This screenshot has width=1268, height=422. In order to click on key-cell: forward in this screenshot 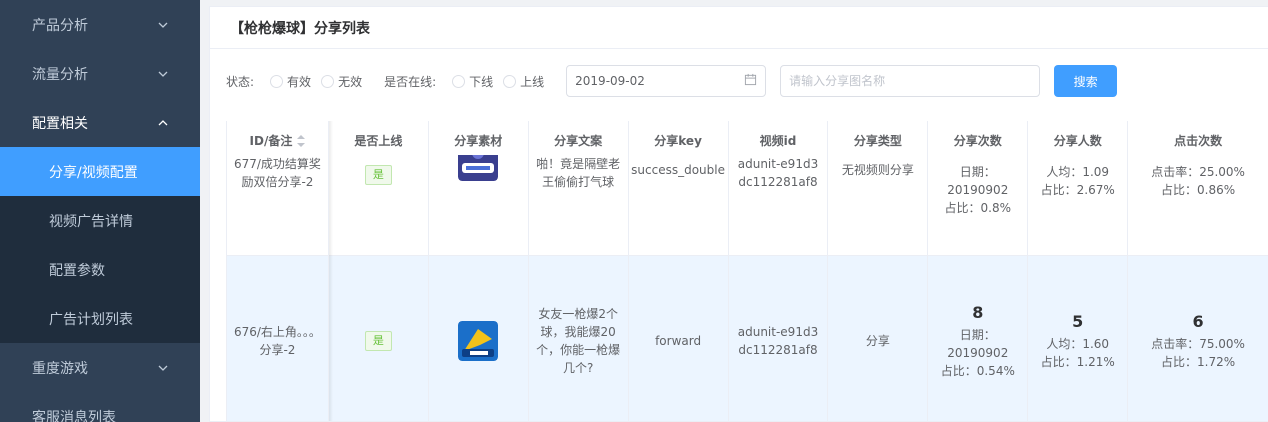, I will do `click(678, 338)`.